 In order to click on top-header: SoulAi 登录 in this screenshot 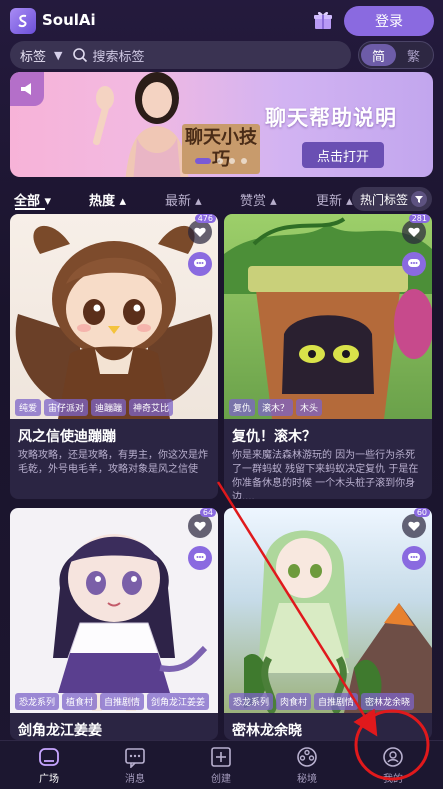, I will do `click(221, 21)`.